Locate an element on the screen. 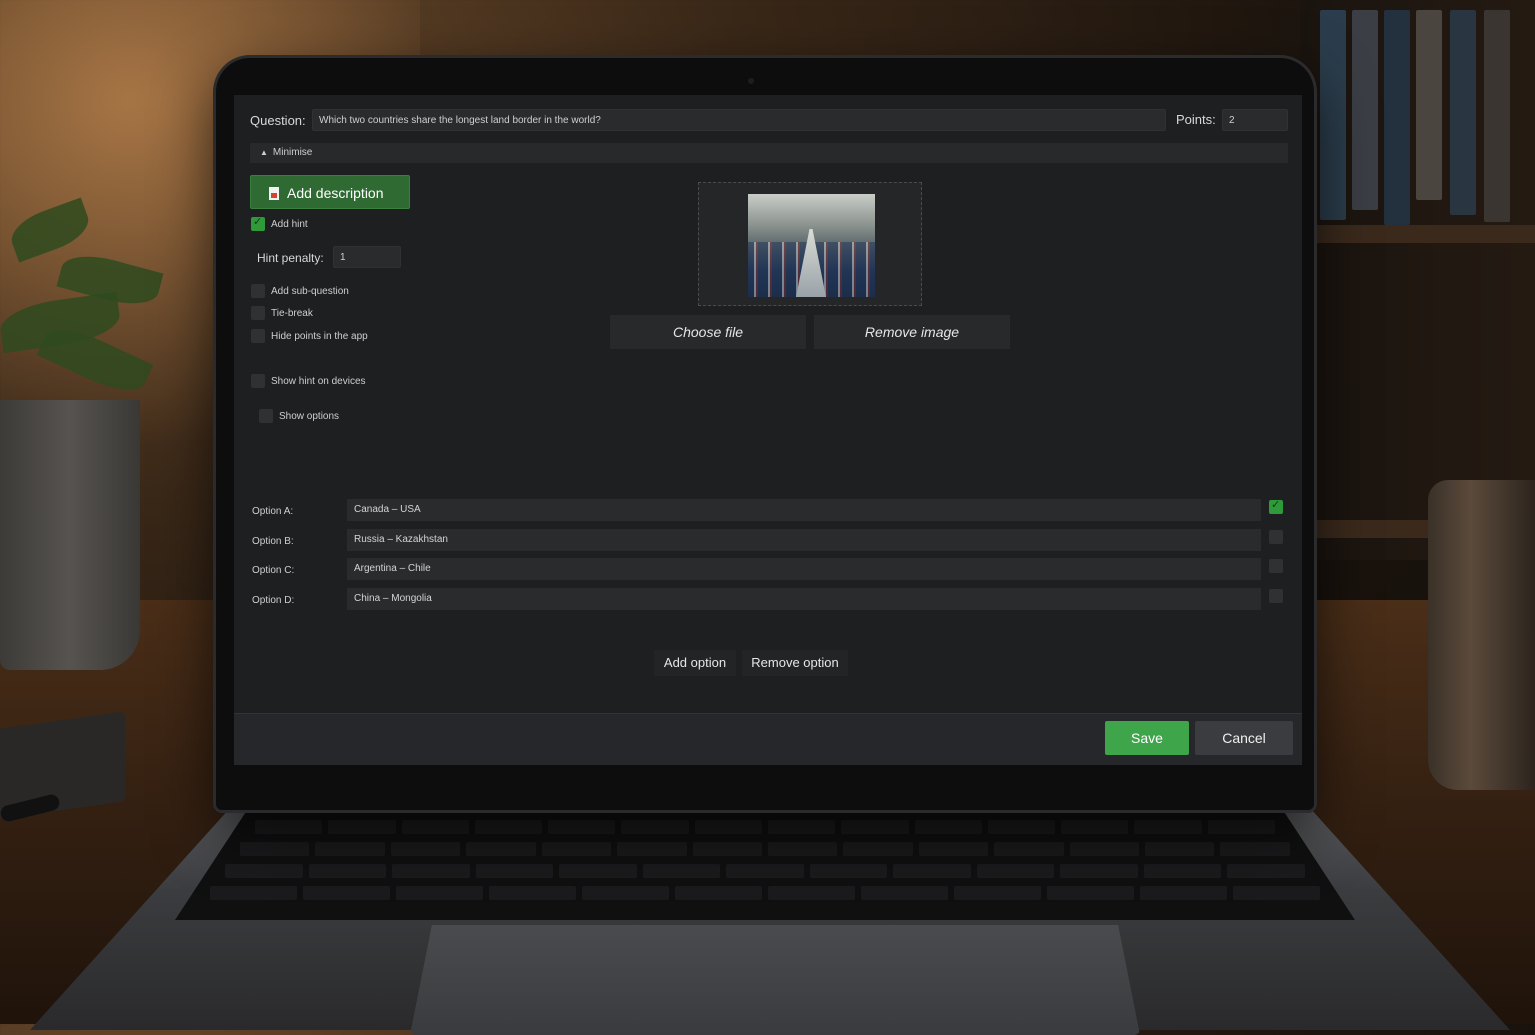 The width and height of the screenshot is (1535, 1035). question-image is located at coordinates (811, 245).